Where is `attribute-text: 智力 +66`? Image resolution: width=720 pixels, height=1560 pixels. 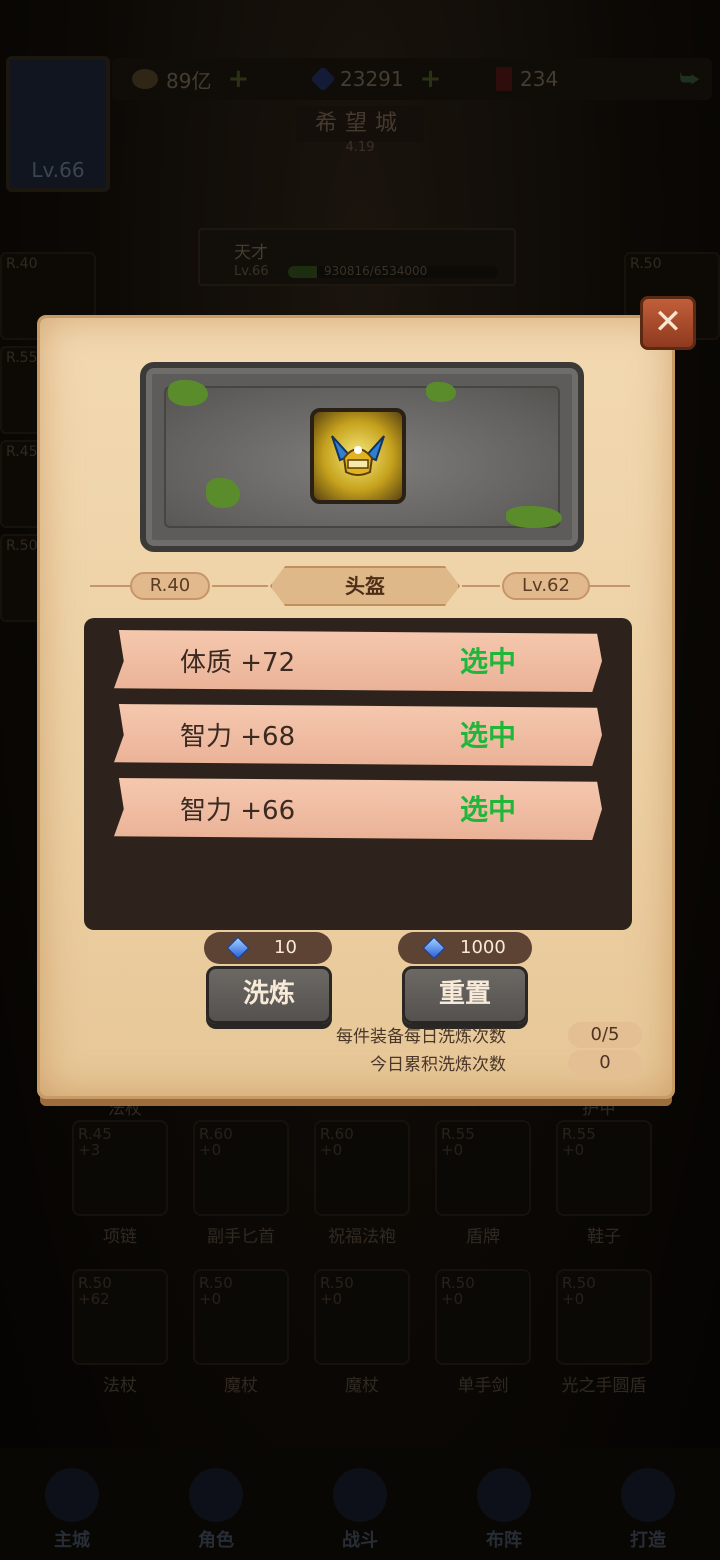
attribute-text: 智力 +66 is located at coordinates (238, 811).